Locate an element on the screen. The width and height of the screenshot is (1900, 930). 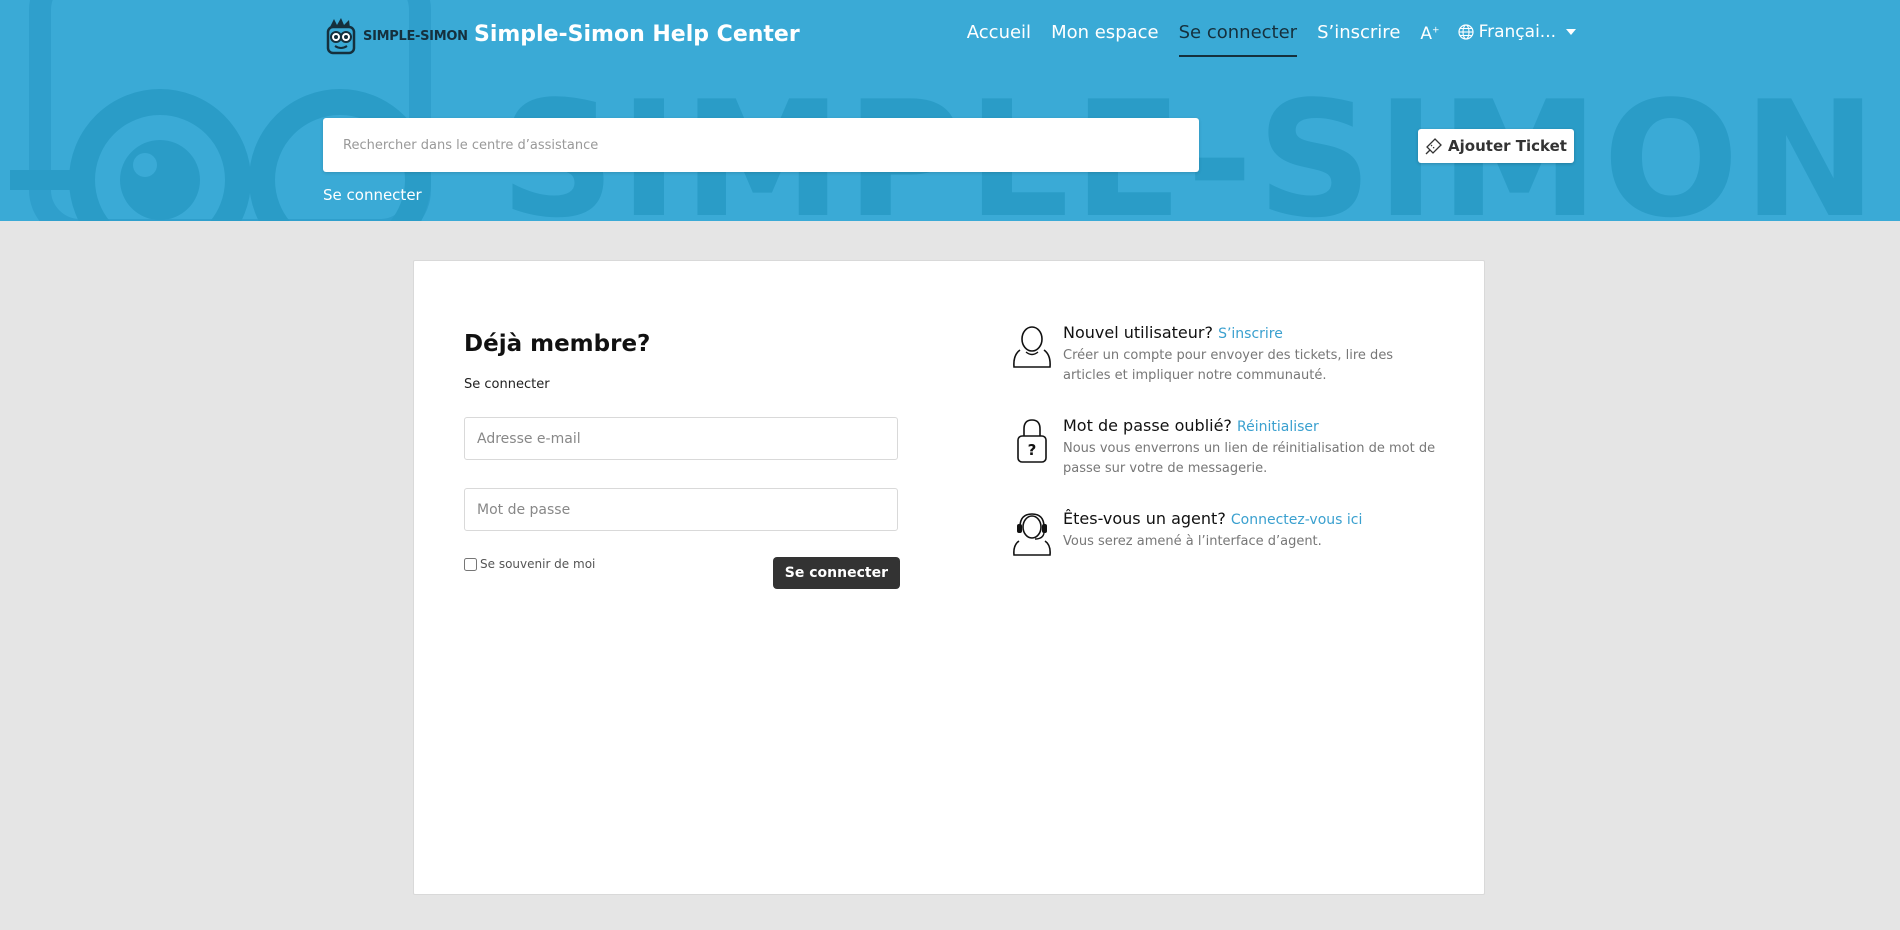
nav-se-connecter: Se connecter is located at coordinates (1238, 39).